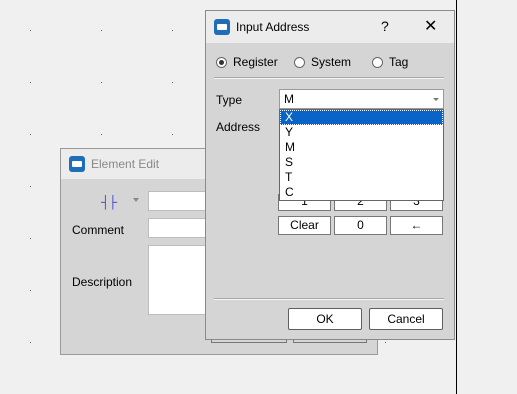  What do you see at coordinates (406, 319) in the screenshot?
I see `cancel-button: Cancel` at bounding box center [406, 319].